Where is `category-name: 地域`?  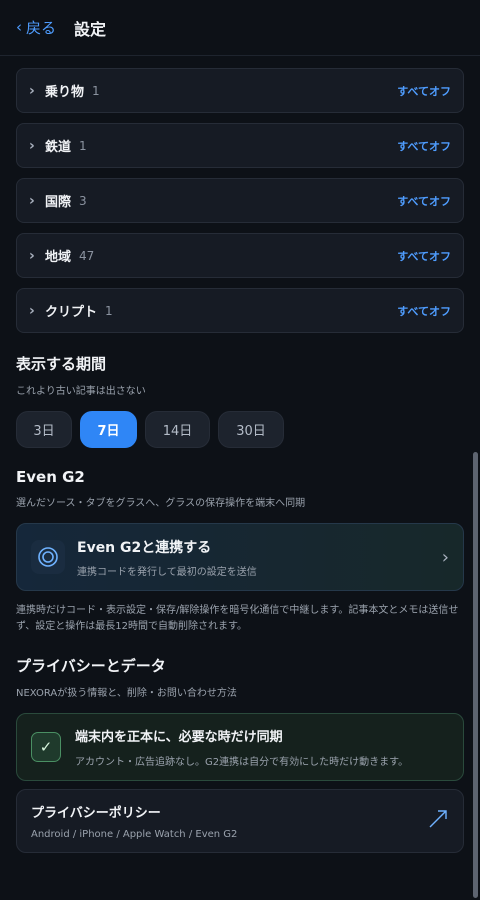 category-name: 地域 is located at coordinates (58, 257).